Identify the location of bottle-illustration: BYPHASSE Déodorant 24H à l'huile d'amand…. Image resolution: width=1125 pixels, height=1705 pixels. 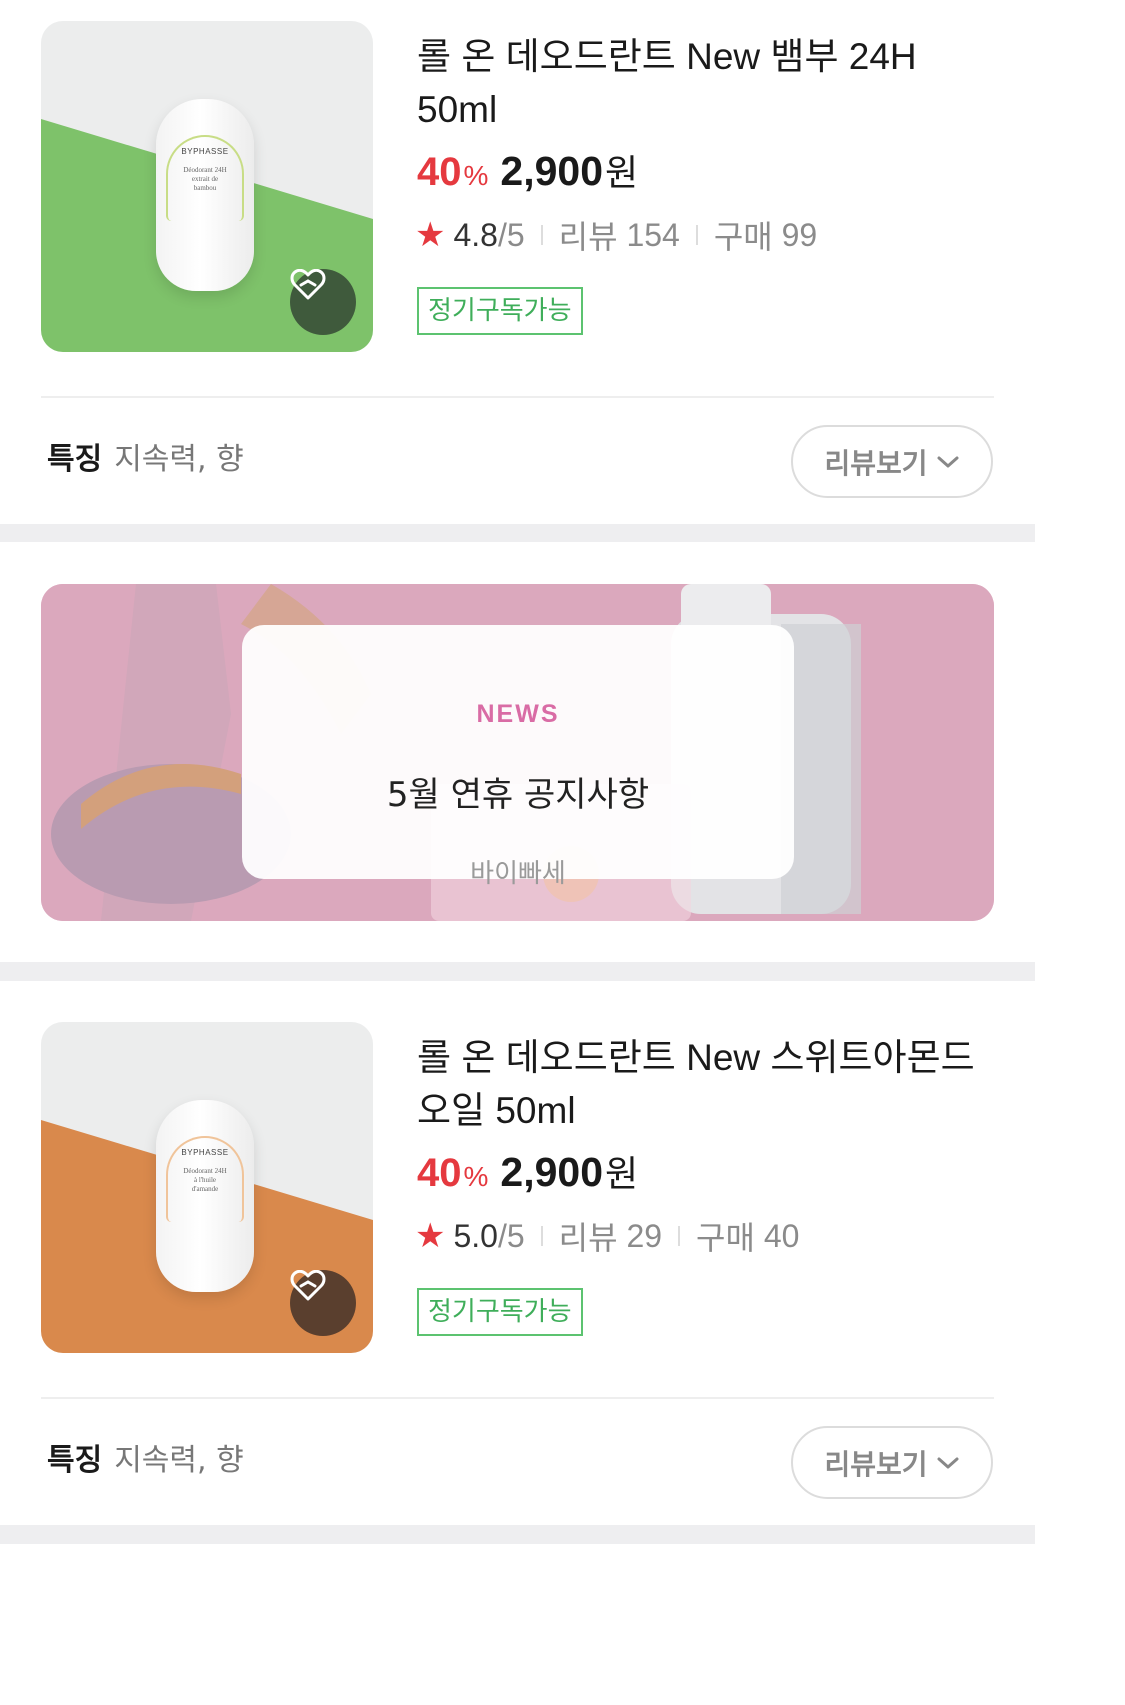
(205, 1196).